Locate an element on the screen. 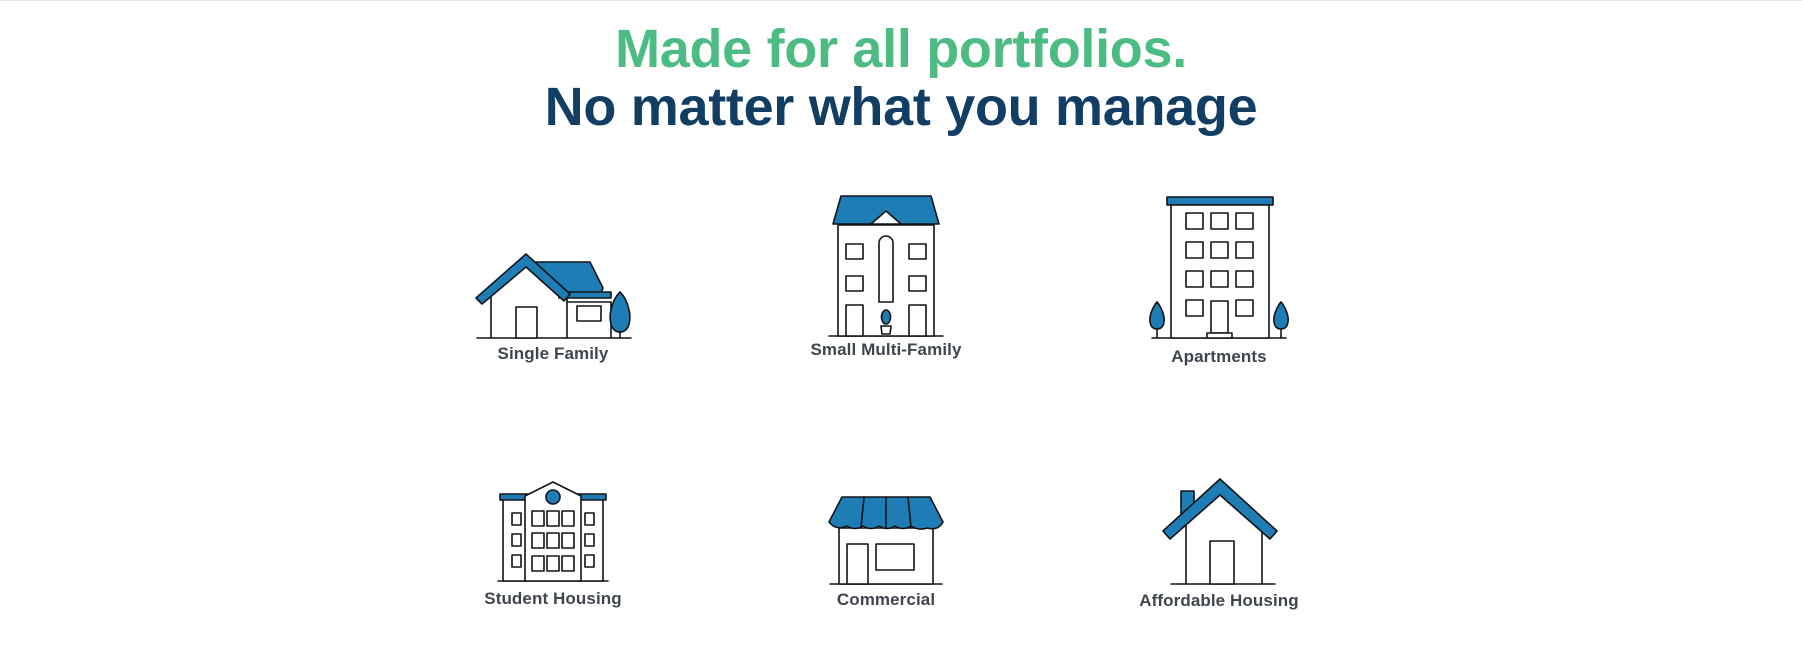  headline-line-1: Made for all portfolios. is located at coordinates (901, 49).